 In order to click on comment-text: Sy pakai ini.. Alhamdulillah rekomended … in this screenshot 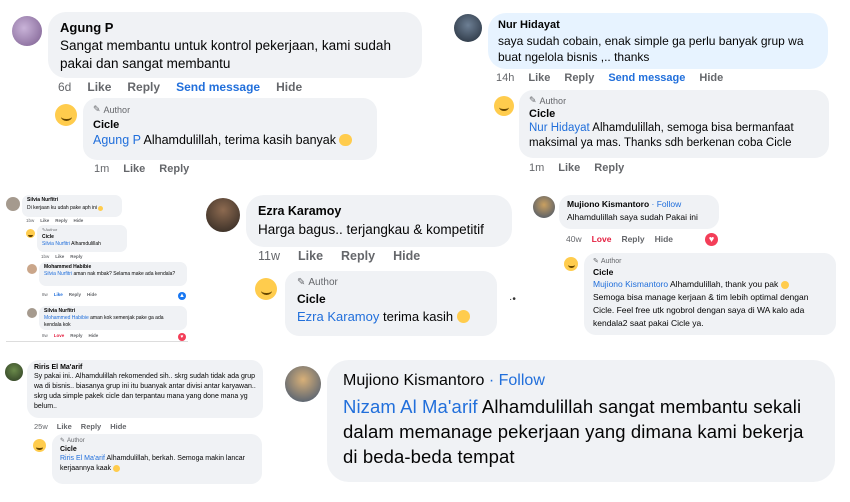, I will do `click(145, 391)`.